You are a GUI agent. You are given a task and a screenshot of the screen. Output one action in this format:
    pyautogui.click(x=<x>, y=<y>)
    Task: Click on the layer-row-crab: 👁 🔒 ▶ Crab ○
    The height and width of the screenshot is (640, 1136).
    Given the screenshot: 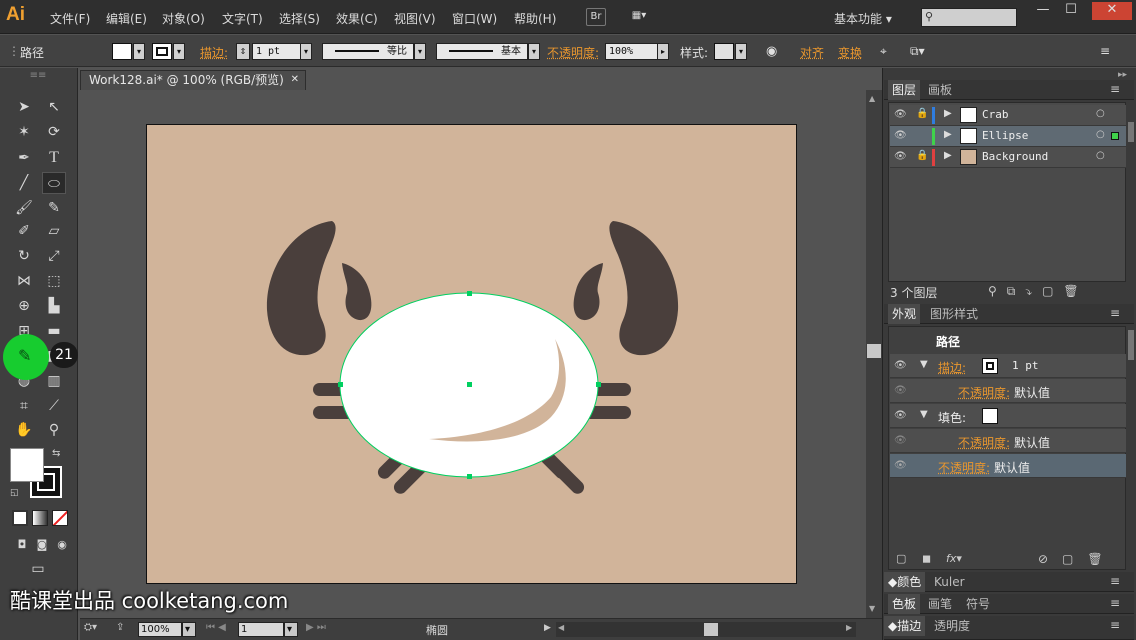 What is the action you would take?
    pyautogui.click(x=1008, y=115)
    